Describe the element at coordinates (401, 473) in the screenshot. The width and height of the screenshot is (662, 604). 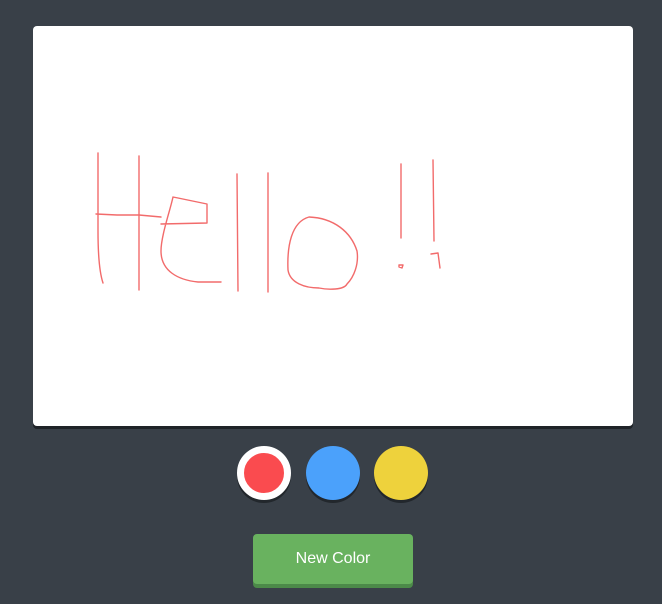
I see `color-swatch-yellow` at that location.